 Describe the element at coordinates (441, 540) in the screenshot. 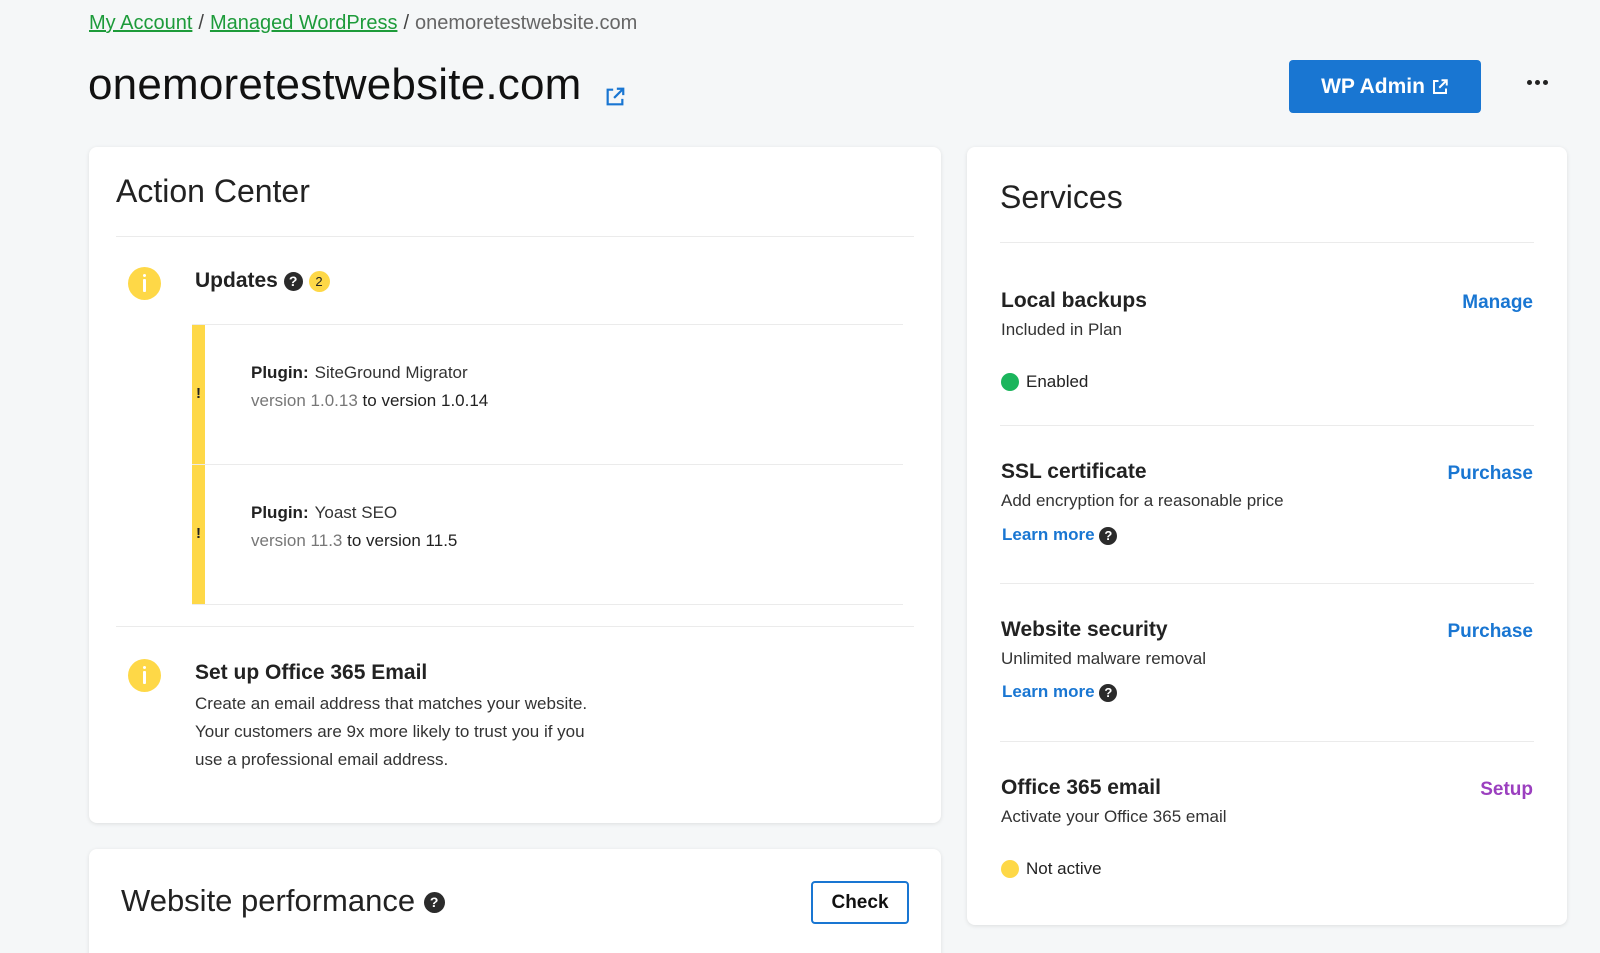

I see `to-version: 11.5` at that location.